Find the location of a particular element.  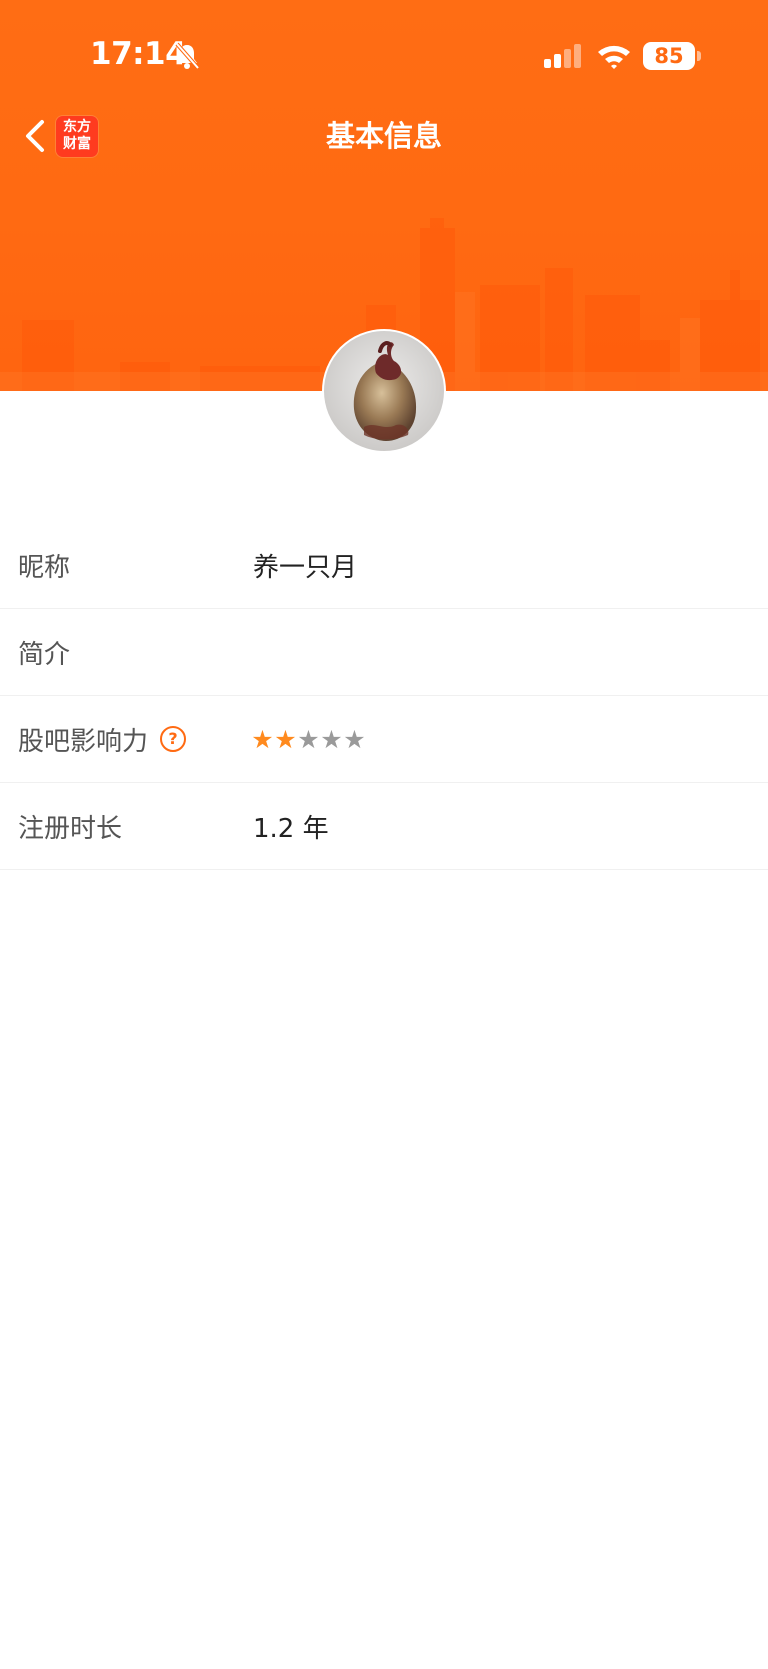

influence-rating: ★ ★ ★ ★ ★ is located at coordinates (308, 739).